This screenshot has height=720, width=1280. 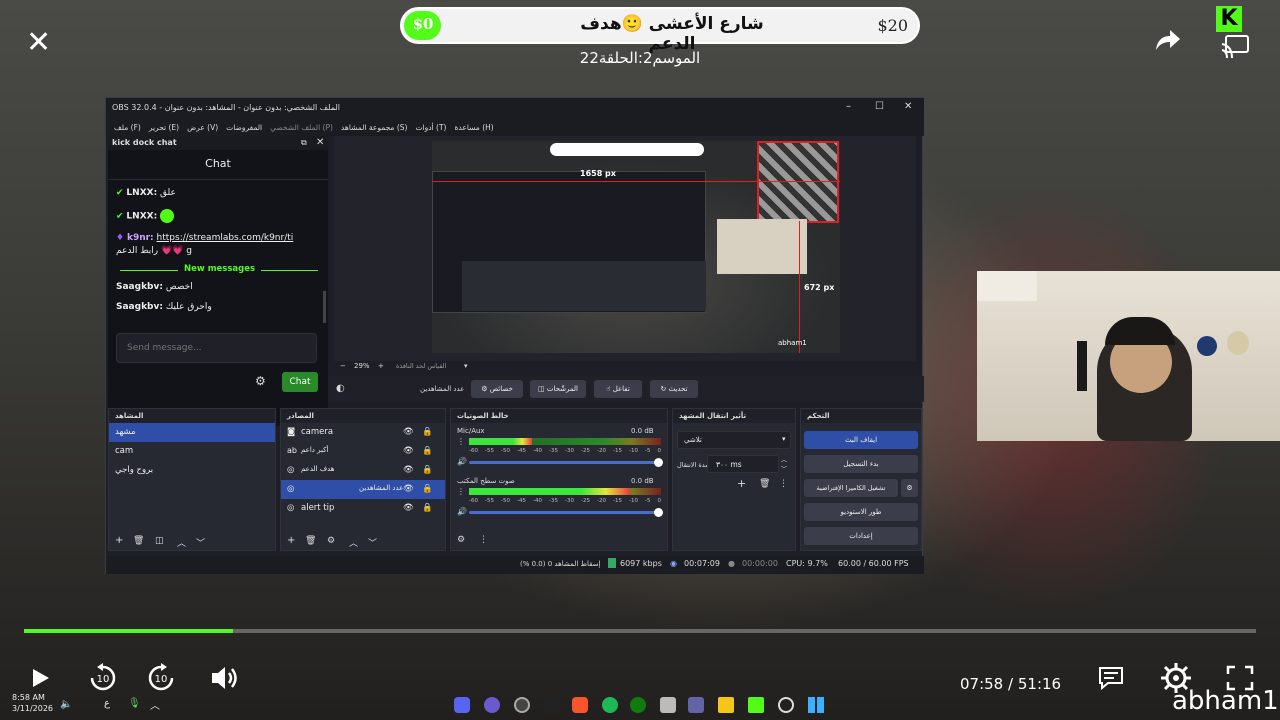 I want to click on maximize-icon: ☐, so click(x=879, y=106).